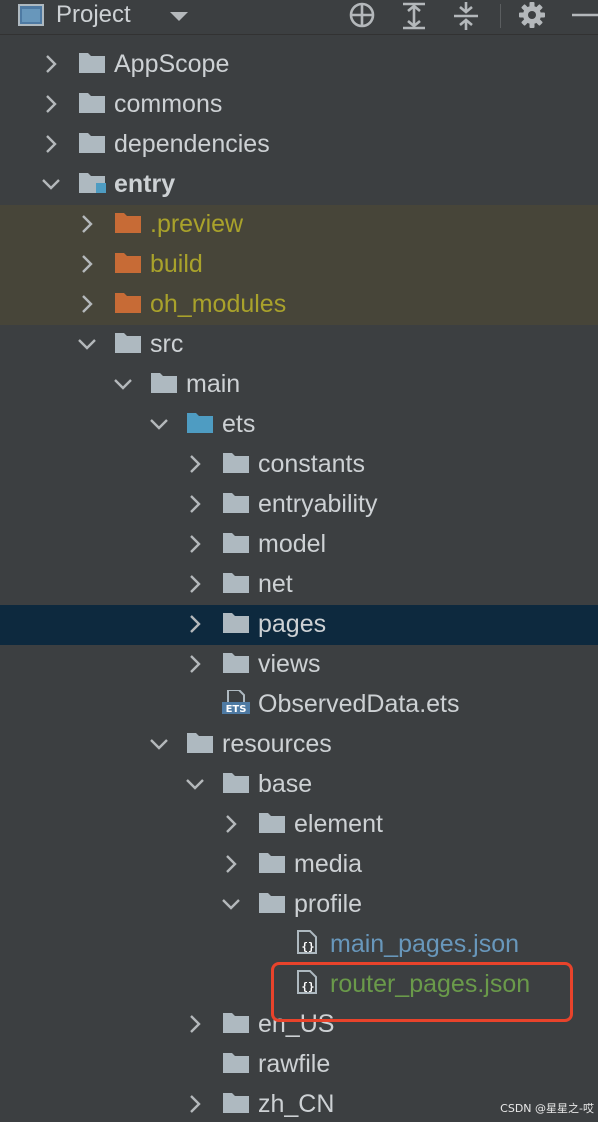 The height and width of the screenshot is (1122, 598). What do you see at coordinates (299, 265) in the screenshot?
I see `tree-row-build: build` at bounding box center [299, 265].